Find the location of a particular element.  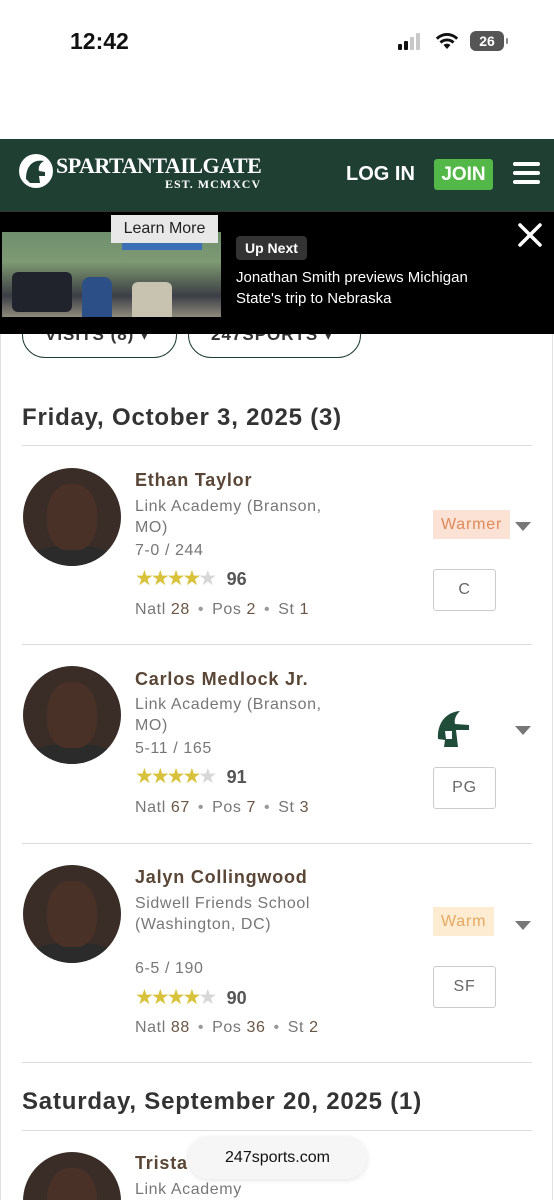

logo-title: SPARTANTAILGATE is located at coordinates (159, 166).